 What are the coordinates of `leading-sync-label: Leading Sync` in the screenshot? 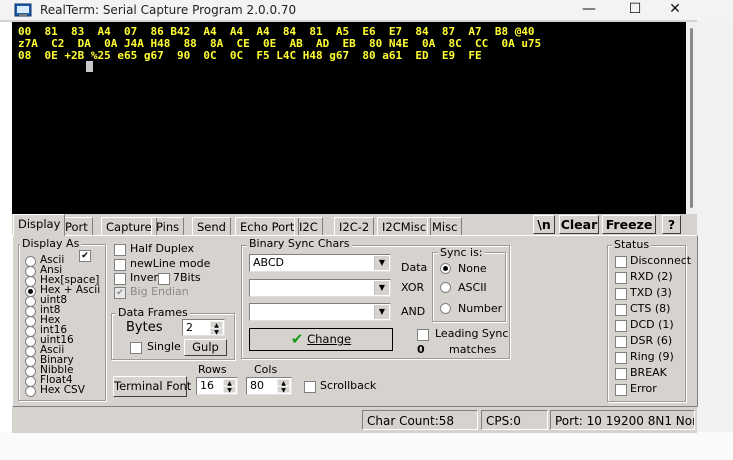 It's located at (472, 333).